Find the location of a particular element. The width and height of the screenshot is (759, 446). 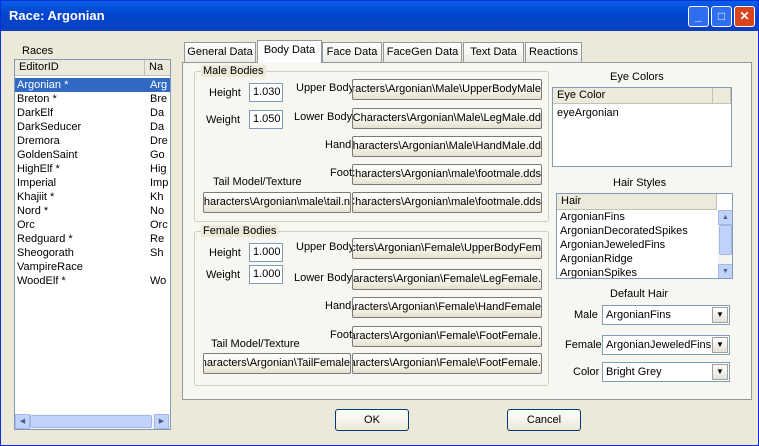

scroll-left-icon: ◀ is located at coordinates (22, 421).